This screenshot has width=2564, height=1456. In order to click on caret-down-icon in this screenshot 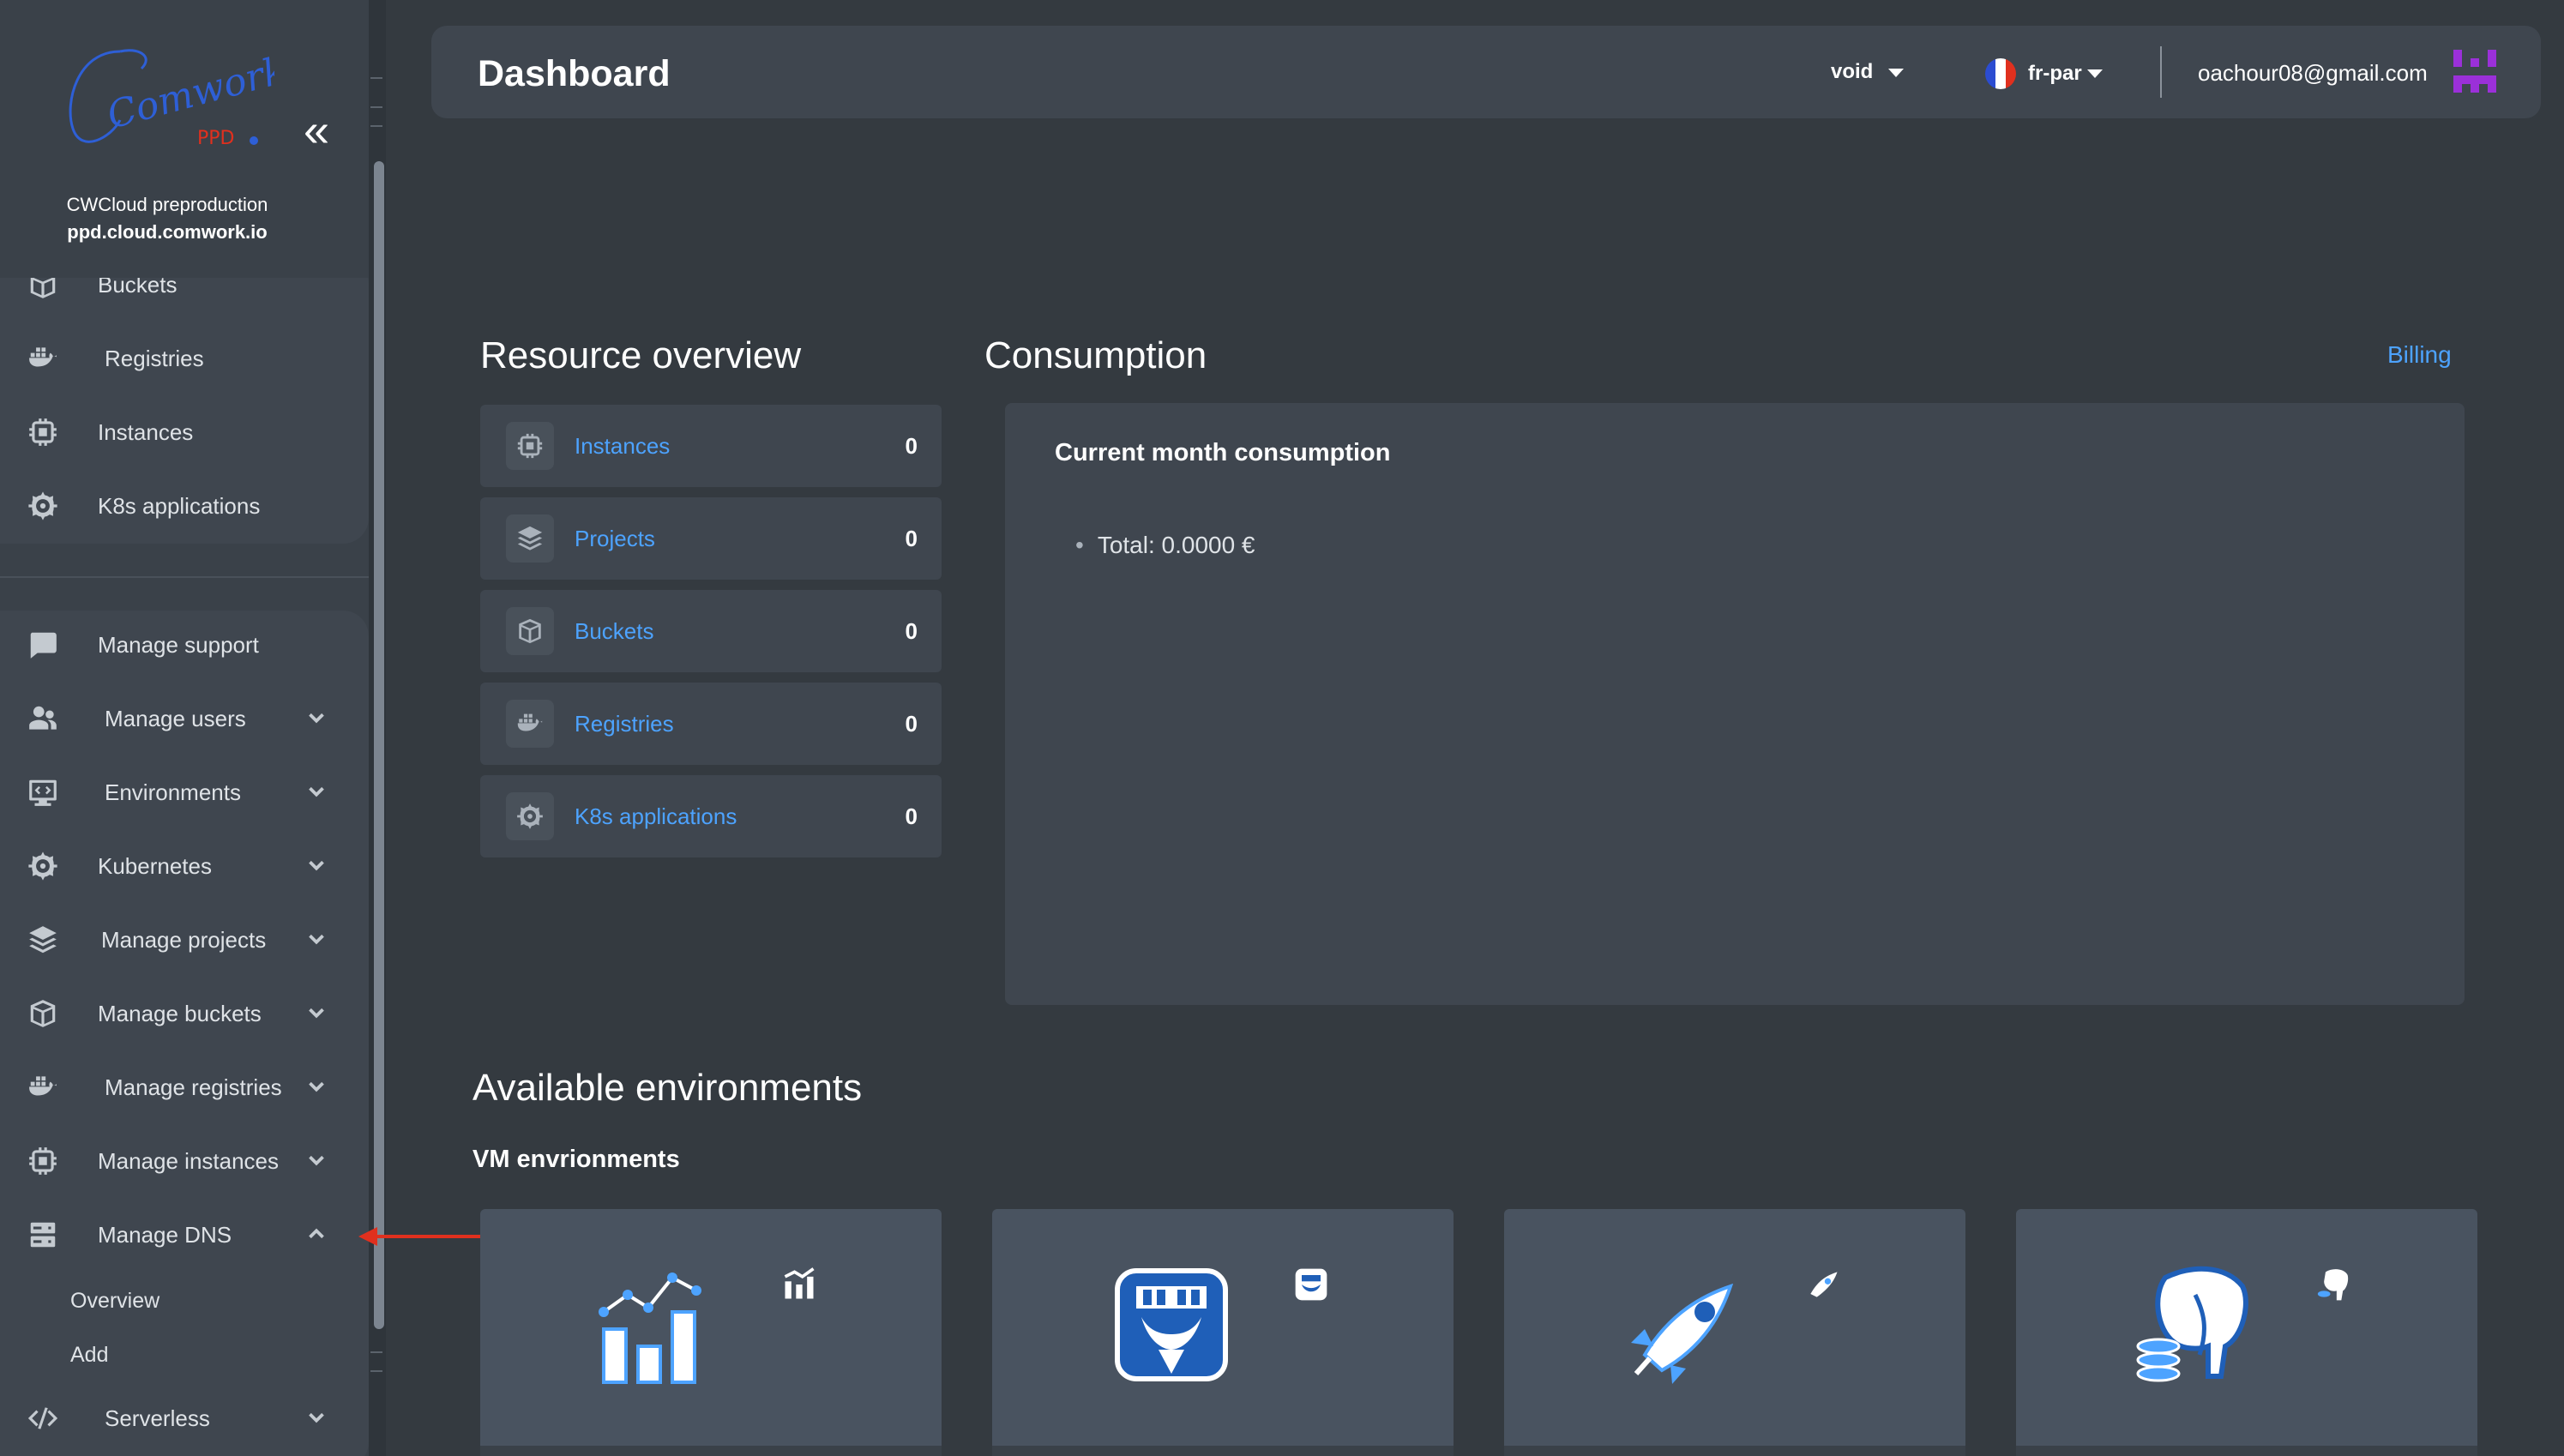, I will do `click(2094, 73)`.